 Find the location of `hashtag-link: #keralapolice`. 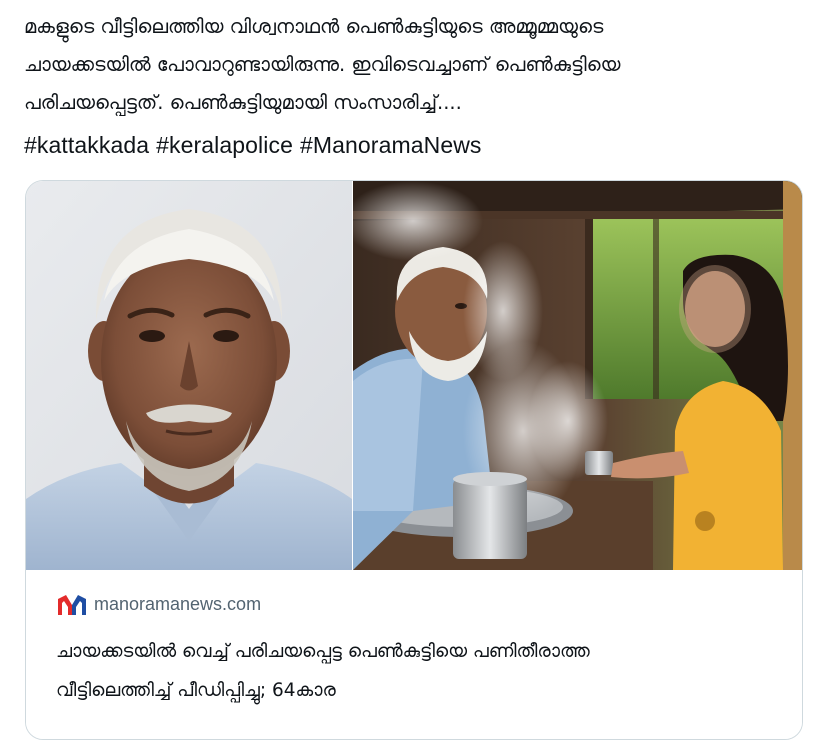

hashtag-link: #keralapolice is located at coordinates (224, 145).